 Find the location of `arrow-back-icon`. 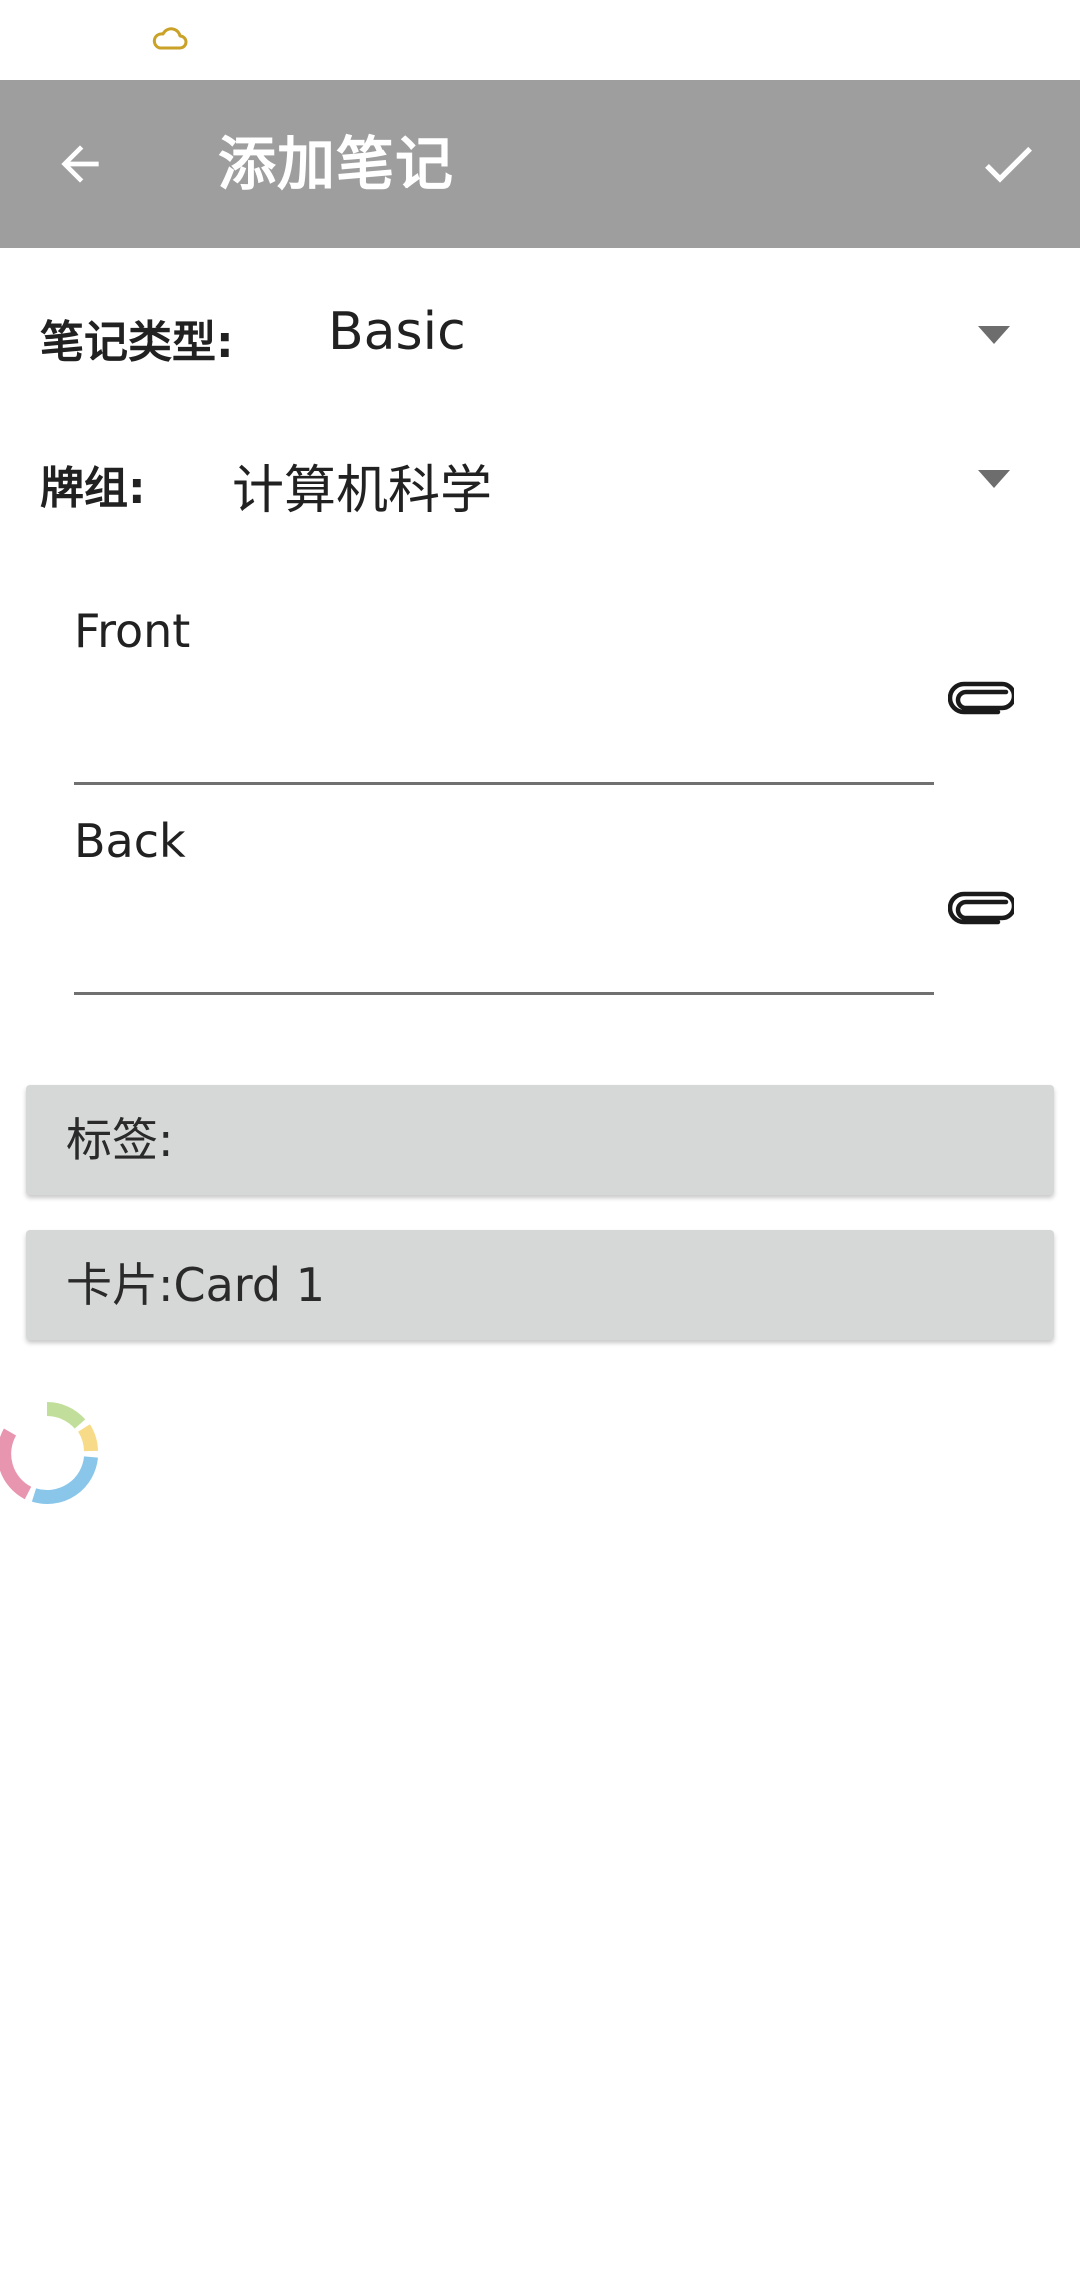

arrow-back-icon is located at coordinates (80, 164).